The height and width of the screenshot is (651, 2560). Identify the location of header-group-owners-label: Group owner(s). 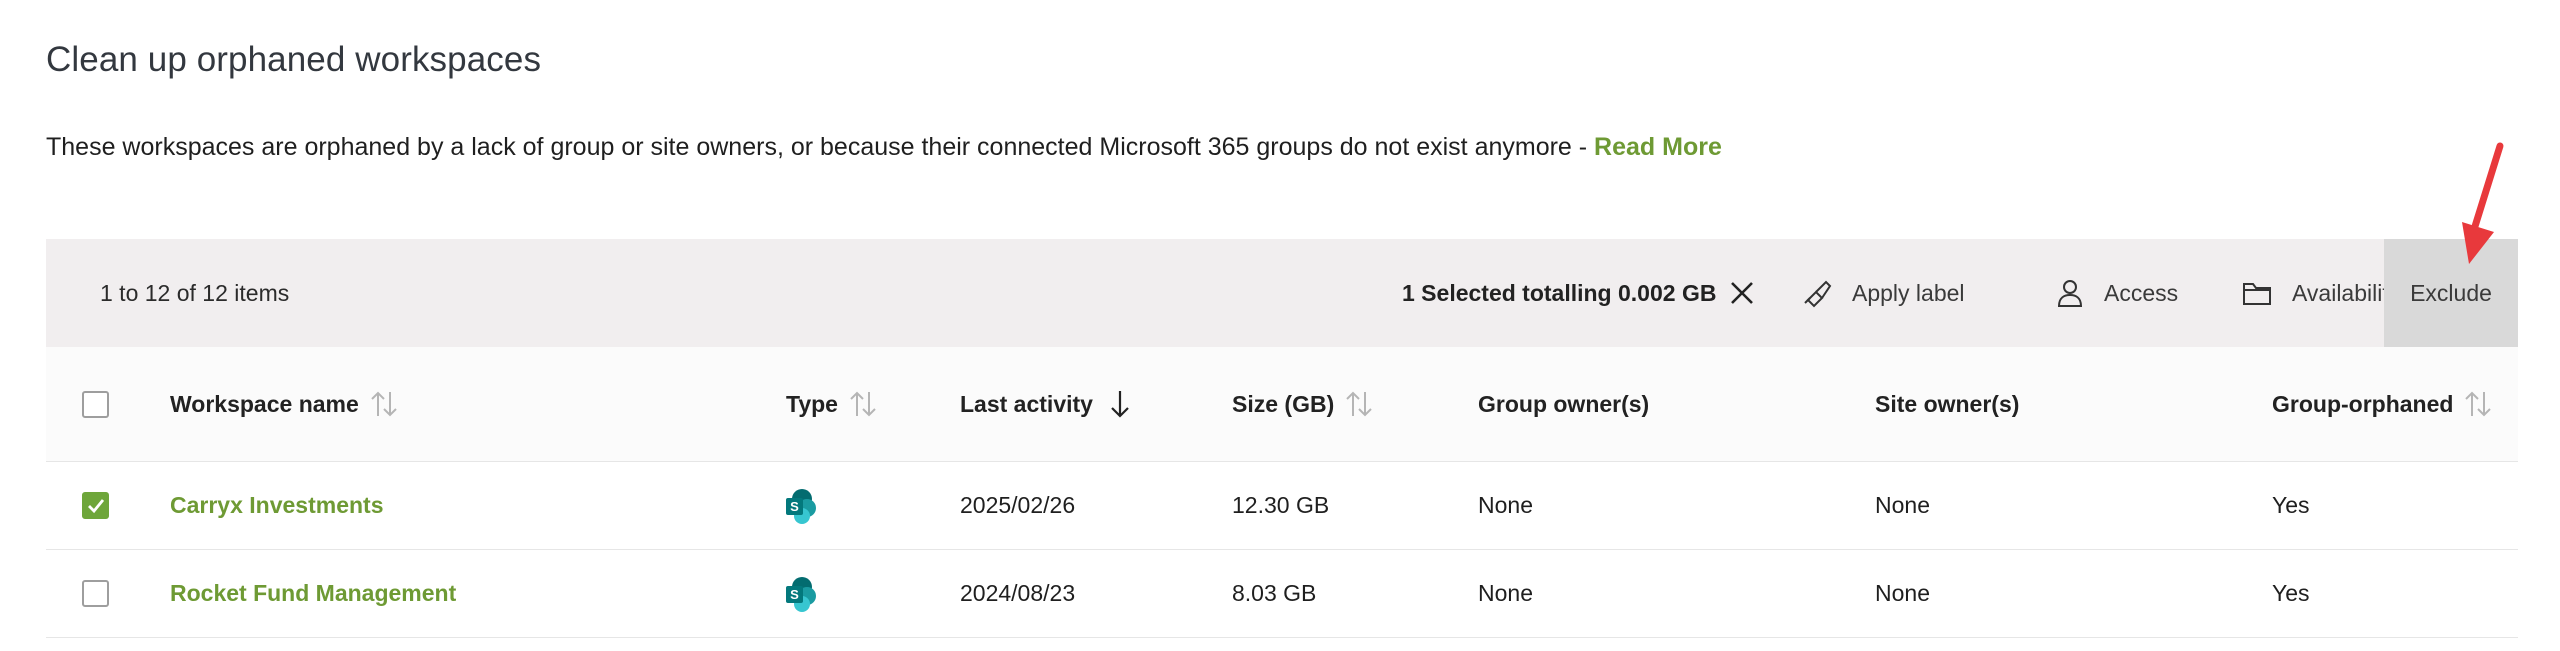
(1564, 403).